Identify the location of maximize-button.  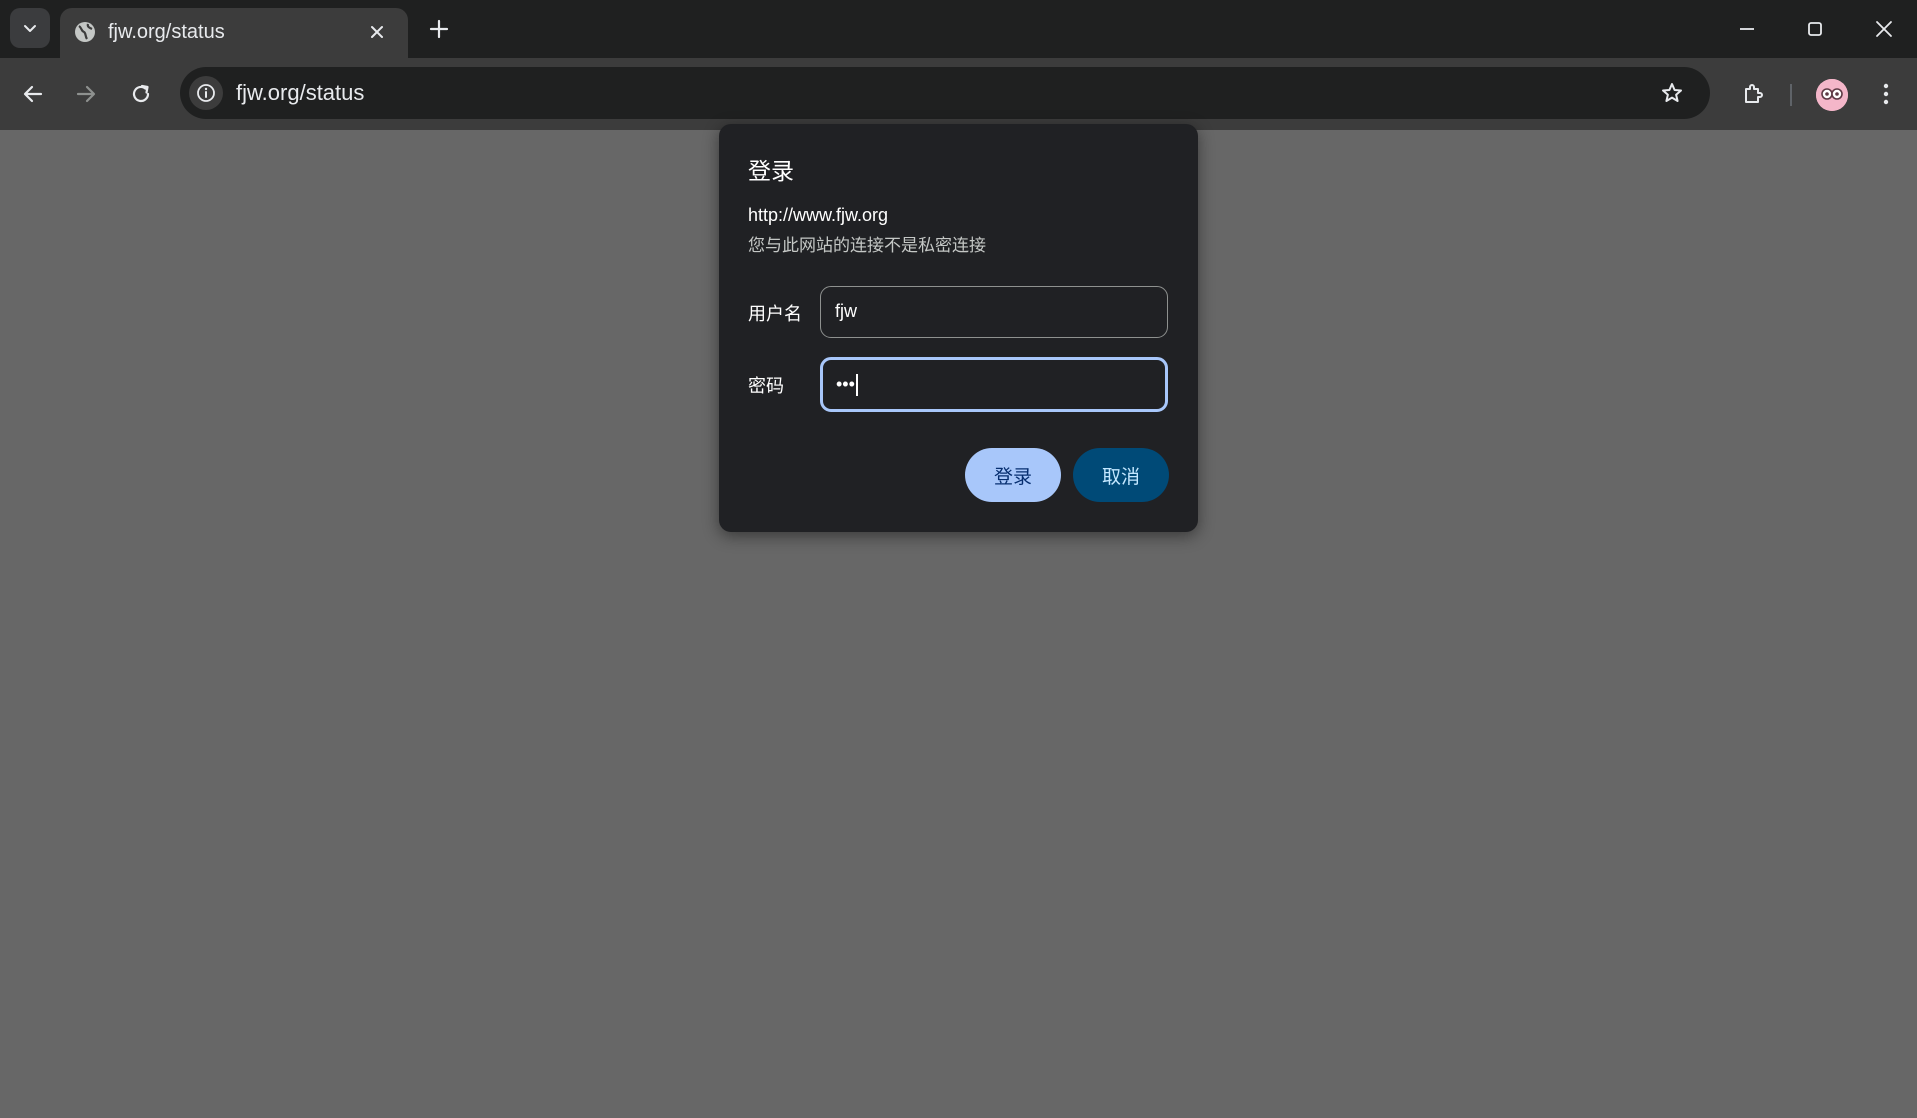
(1815, 29).